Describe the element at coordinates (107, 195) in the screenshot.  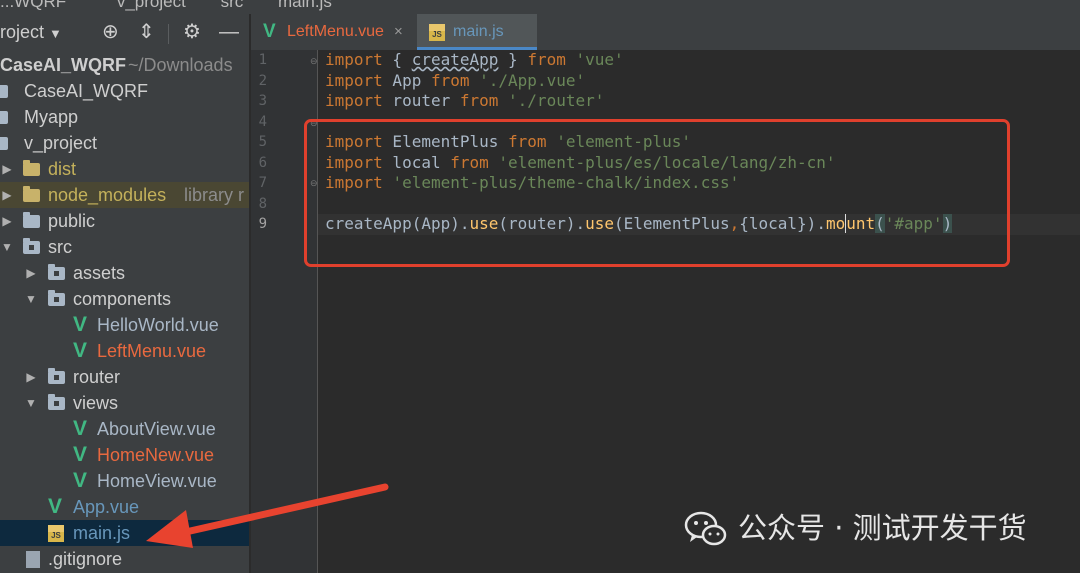
I see `tree-item-label: node_modules` at that location.